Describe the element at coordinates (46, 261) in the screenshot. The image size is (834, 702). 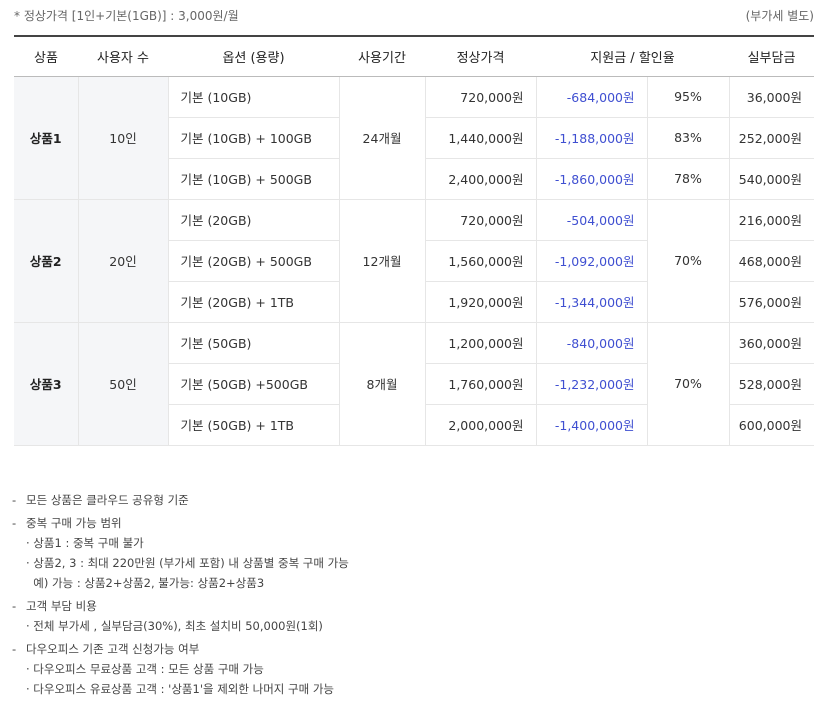
I see `product-name: 상품2` at that location.